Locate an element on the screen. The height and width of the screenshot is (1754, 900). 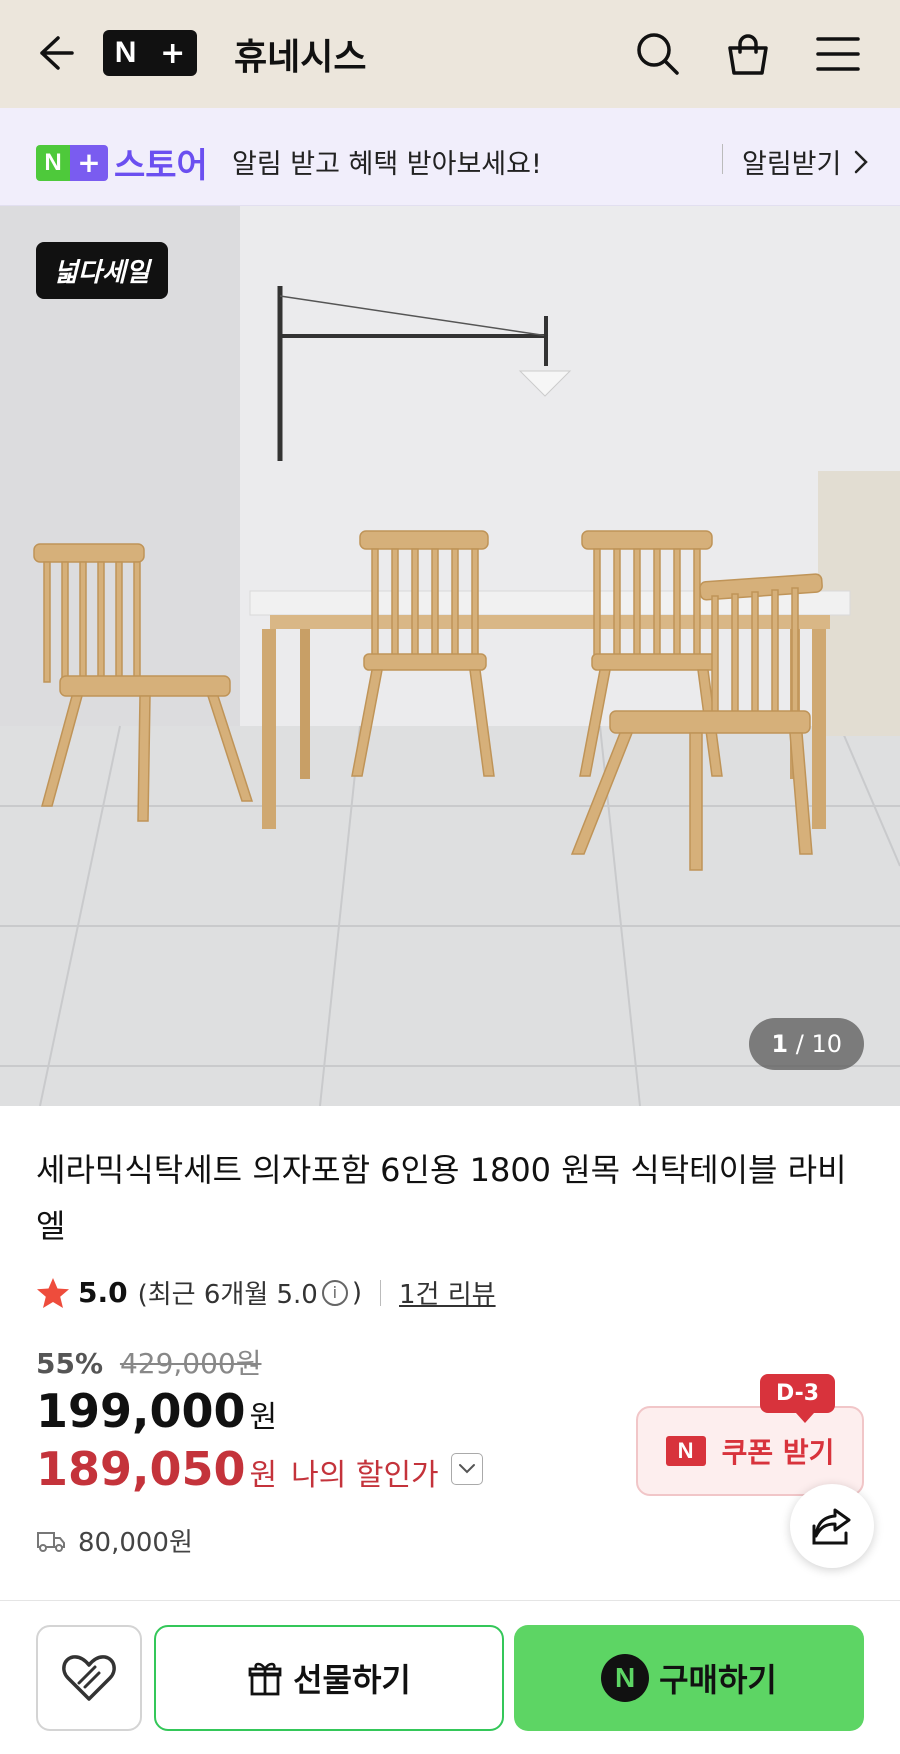
gift-button: 선물하기 is located at coordinates (329, 1678).